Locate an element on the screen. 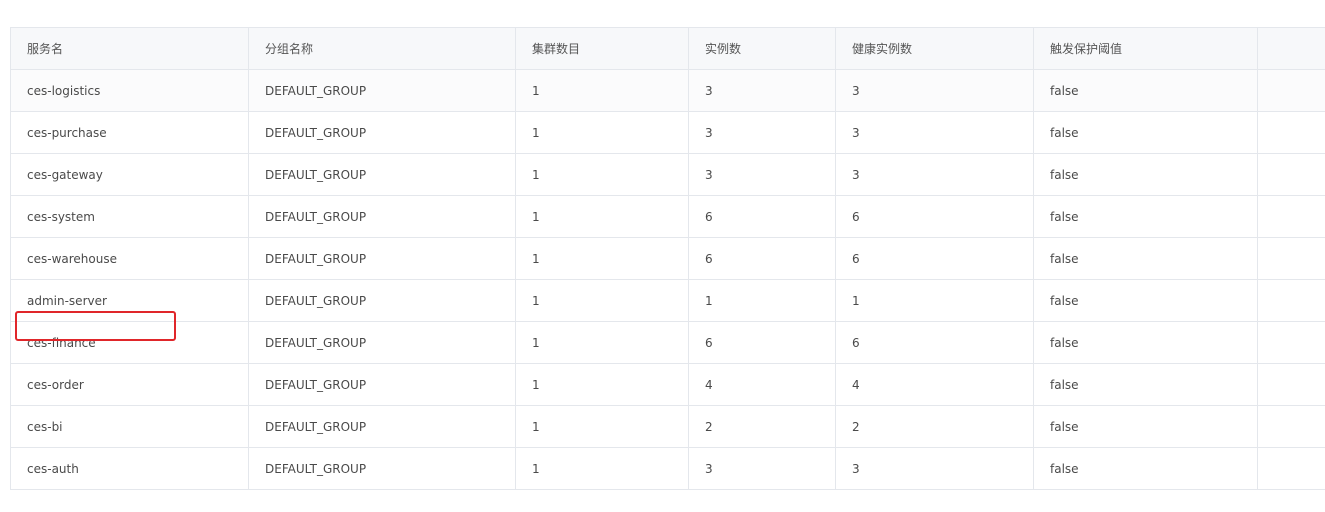 The image size is (1325, 512). cell-service-name: ces-system is located at coordinates (129, 216).